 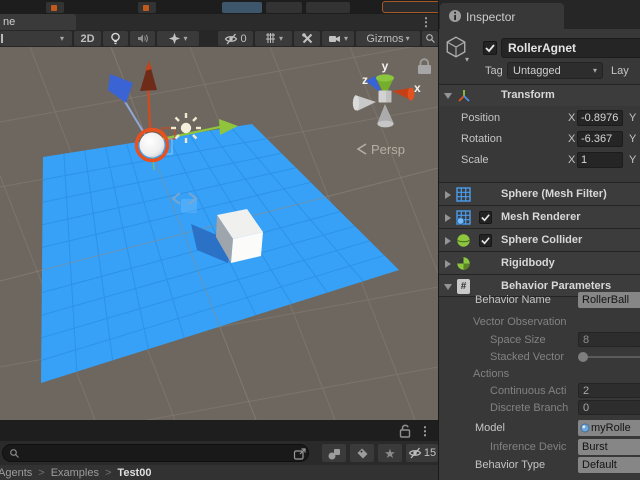 I want to click on check-icon, so click(x=485, y=241).